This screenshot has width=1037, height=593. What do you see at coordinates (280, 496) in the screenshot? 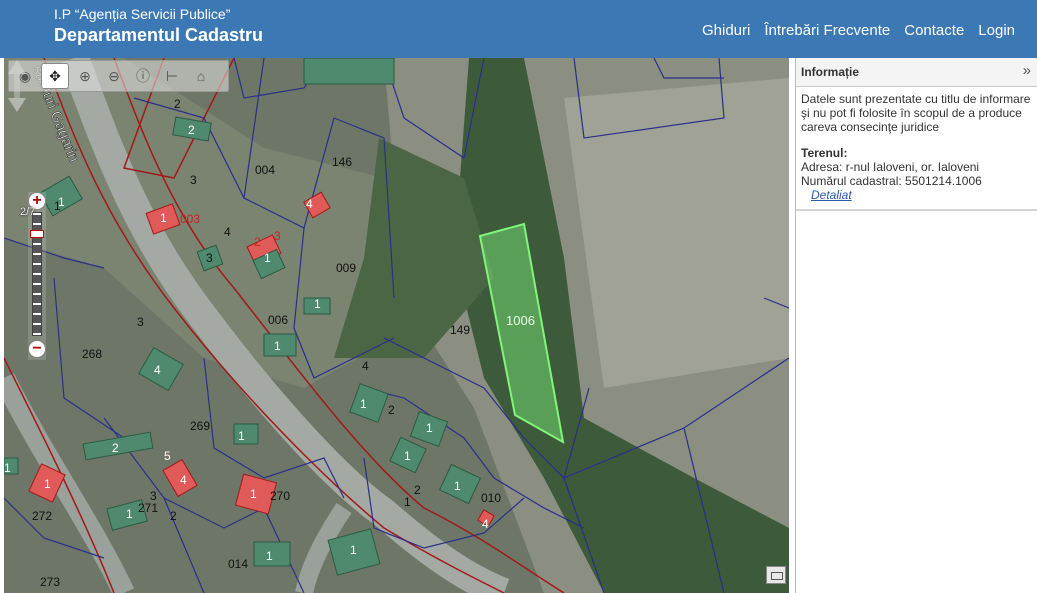
I see `parcel-label: 270` at bounding box center [280, 496].